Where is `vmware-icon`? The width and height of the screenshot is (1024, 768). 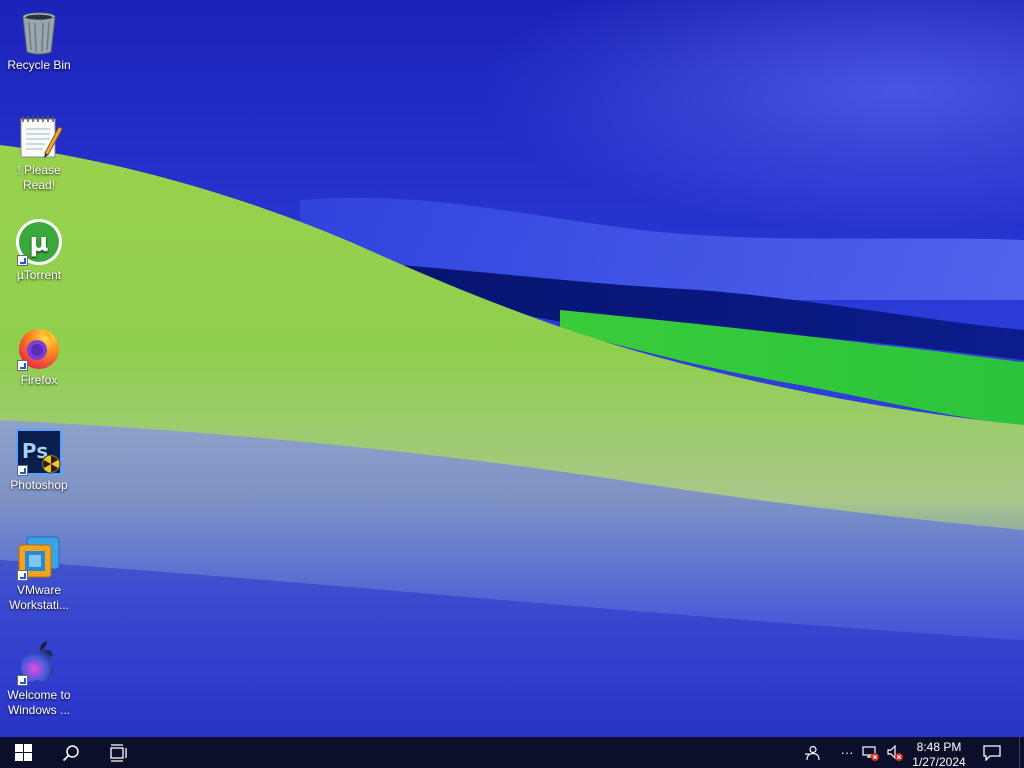 vmware-icon is located at coordinates (39, 557).